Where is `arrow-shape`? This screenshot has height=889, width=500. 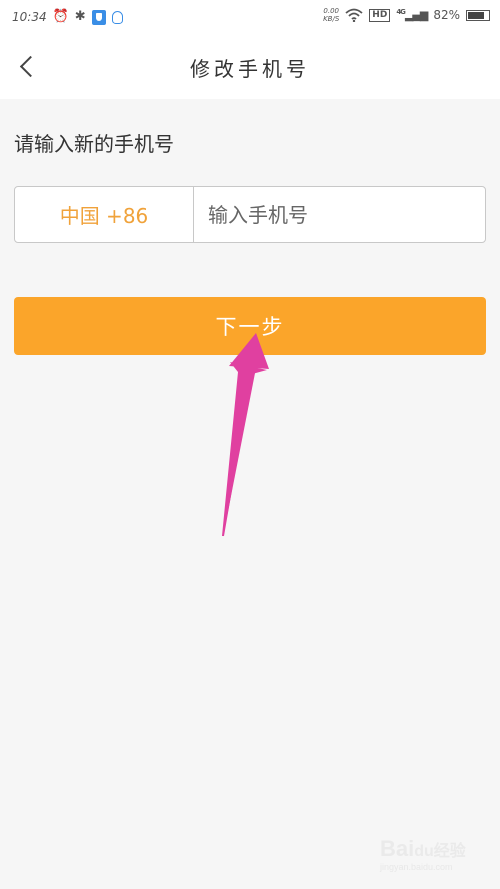 arrow-shape is located at coordinates (244, 449).